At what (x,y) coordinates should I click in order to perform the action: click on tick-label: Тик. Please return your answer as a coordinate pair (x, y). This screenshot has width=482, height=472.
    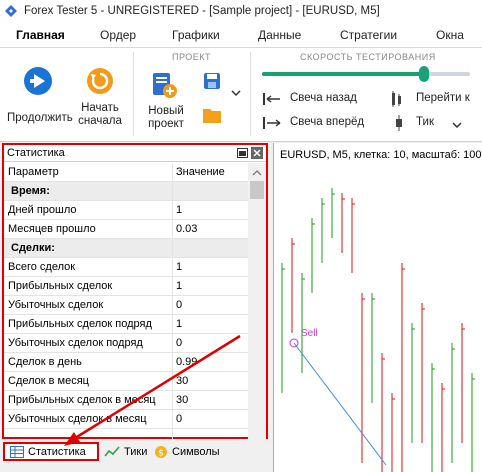
    Looking at the image, I should click on (425, 122).